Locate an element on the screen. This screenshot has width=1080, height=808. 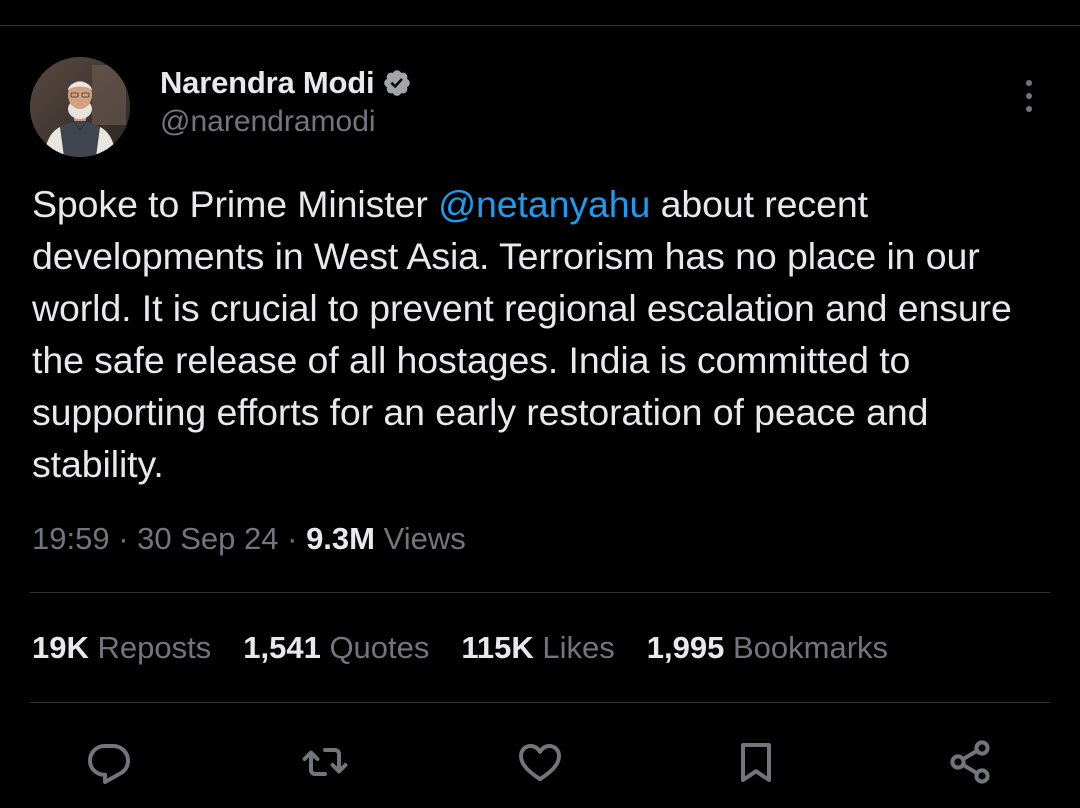
name-row: Narendra Modi is located at coordinates (286, 83).